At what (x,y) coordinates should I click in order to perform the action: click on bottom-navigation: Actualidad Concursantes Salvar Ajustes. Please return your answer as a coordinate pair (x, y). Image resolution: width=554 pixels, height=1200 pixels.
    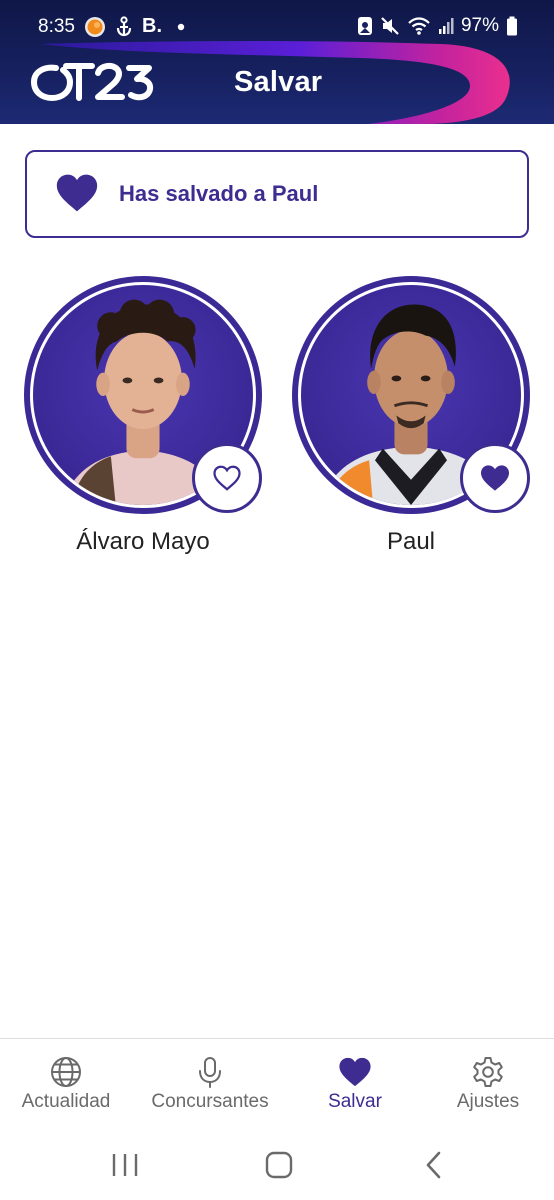
    Looking at the image, I should click on (277, 1083).